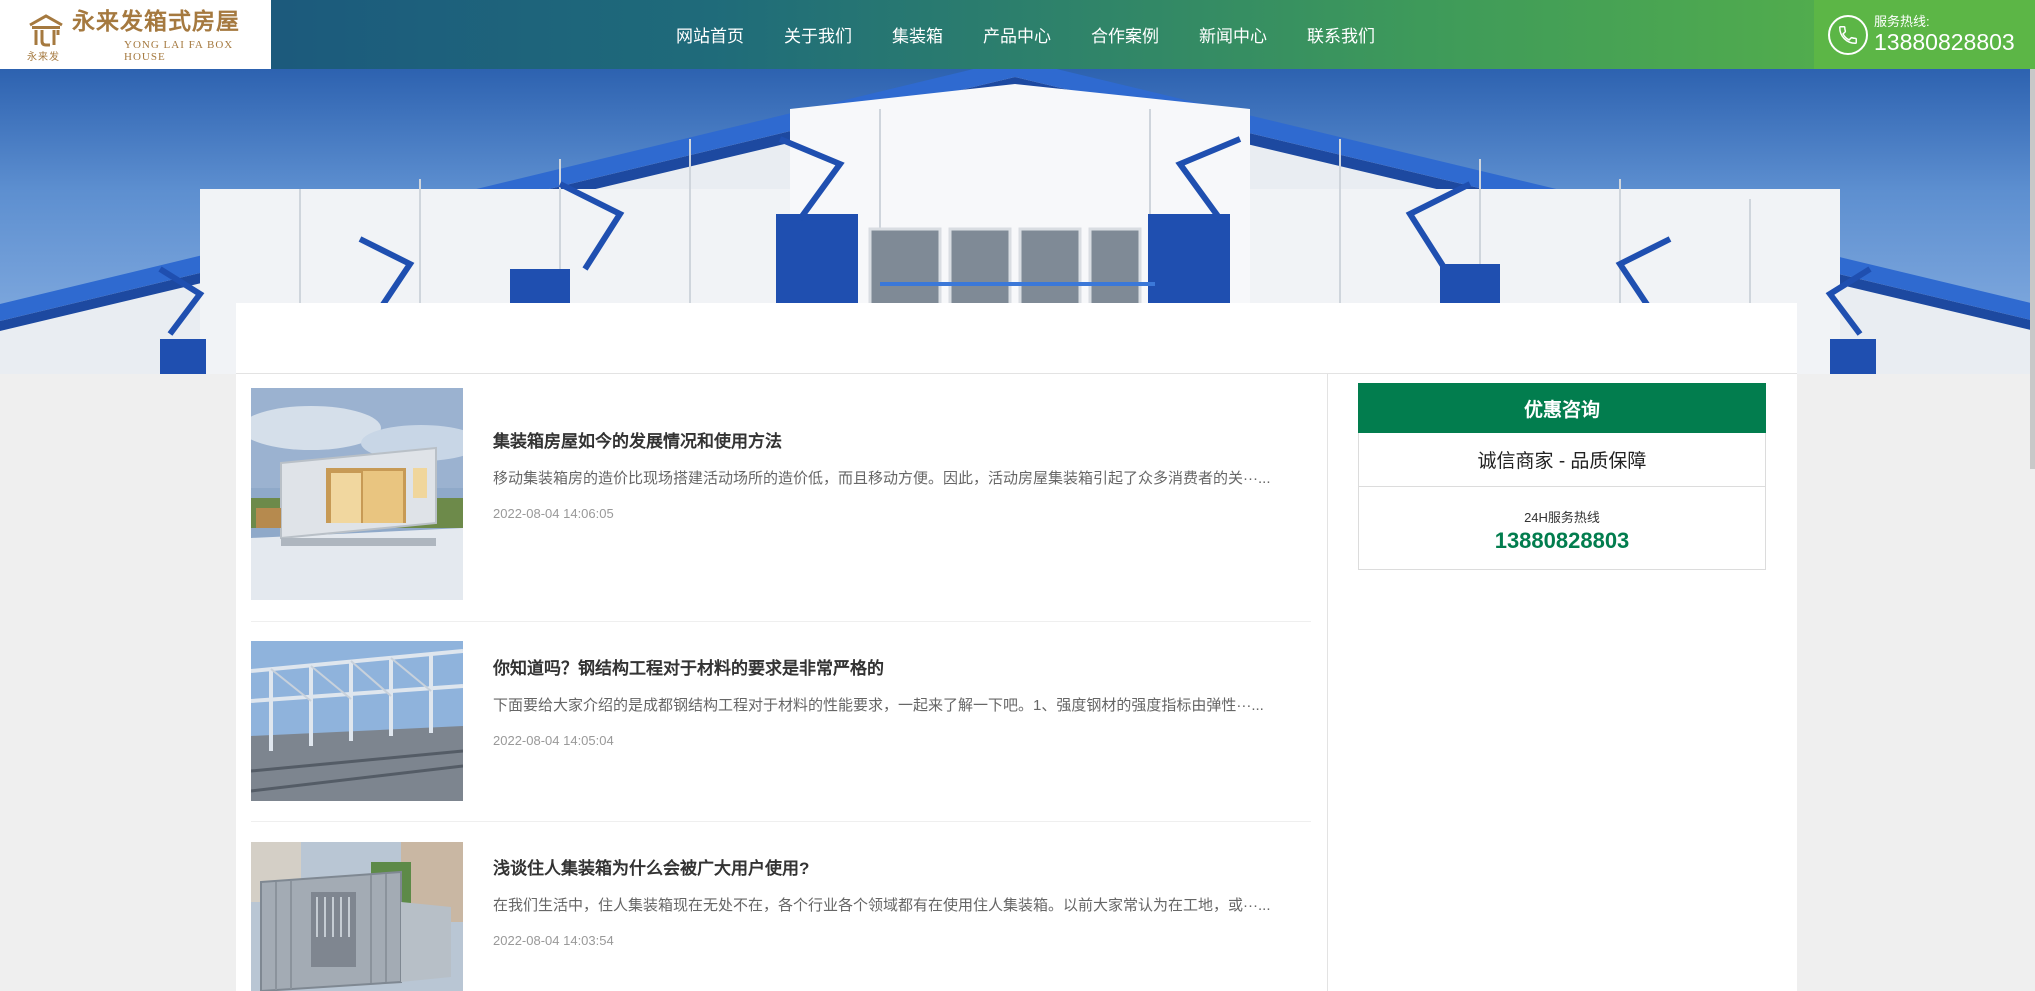 Image resolution: width=2035 pixels, height=991 pixels. What do you see at coordinates (1562, 541) in the screenshot?
I see `consult-hotline-number: 13880828803` at bounding box center [1562, 541].